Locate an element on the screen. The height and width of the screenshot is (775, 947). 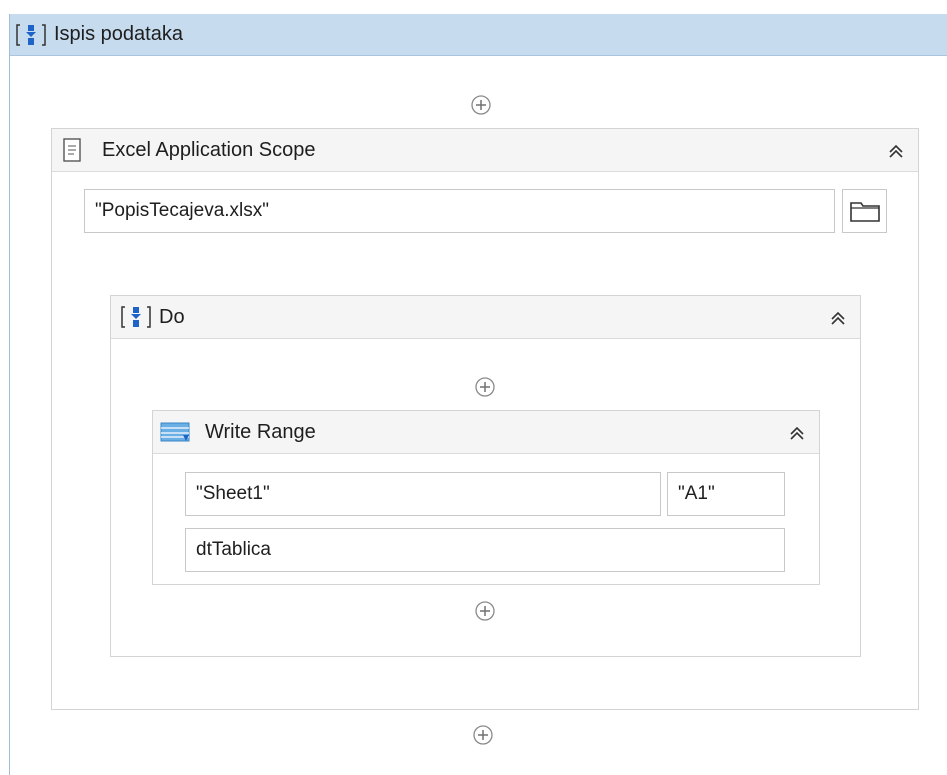
table-icon is located at coordinates (175, 432).